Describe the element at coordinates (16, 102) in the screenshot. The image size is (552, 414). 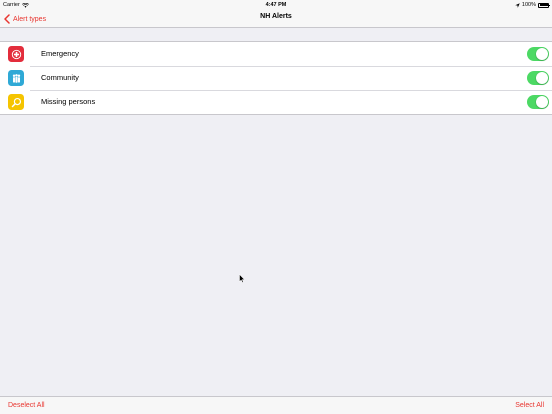
I see `magnifier-icon` at that location.